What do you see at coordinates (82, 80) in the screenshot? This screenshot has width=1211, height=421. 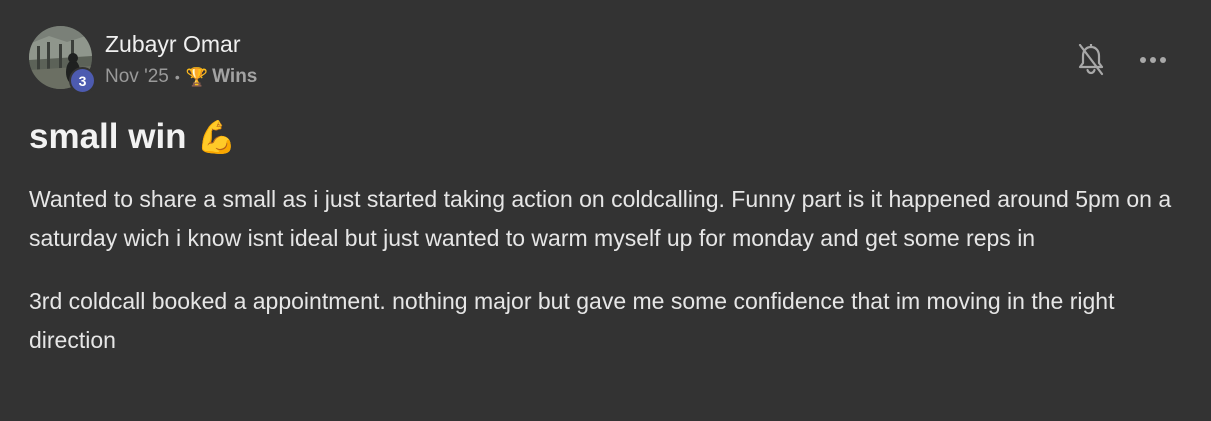 I see `level-badge: 3` at bounding box center [82, 80].